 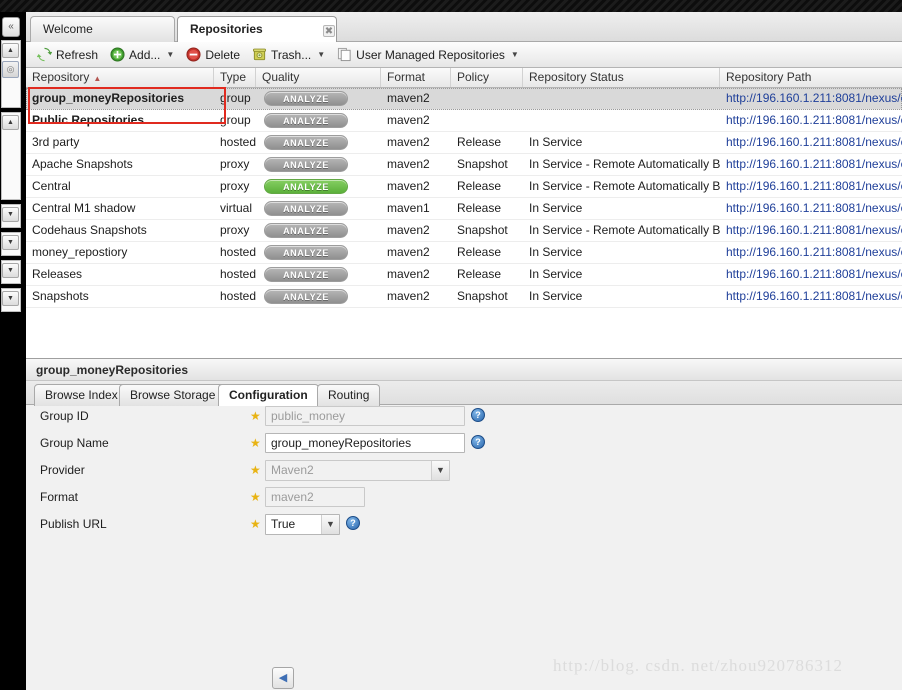 I want to click on refresh-label: Refresh, so click(x=77, y=54).